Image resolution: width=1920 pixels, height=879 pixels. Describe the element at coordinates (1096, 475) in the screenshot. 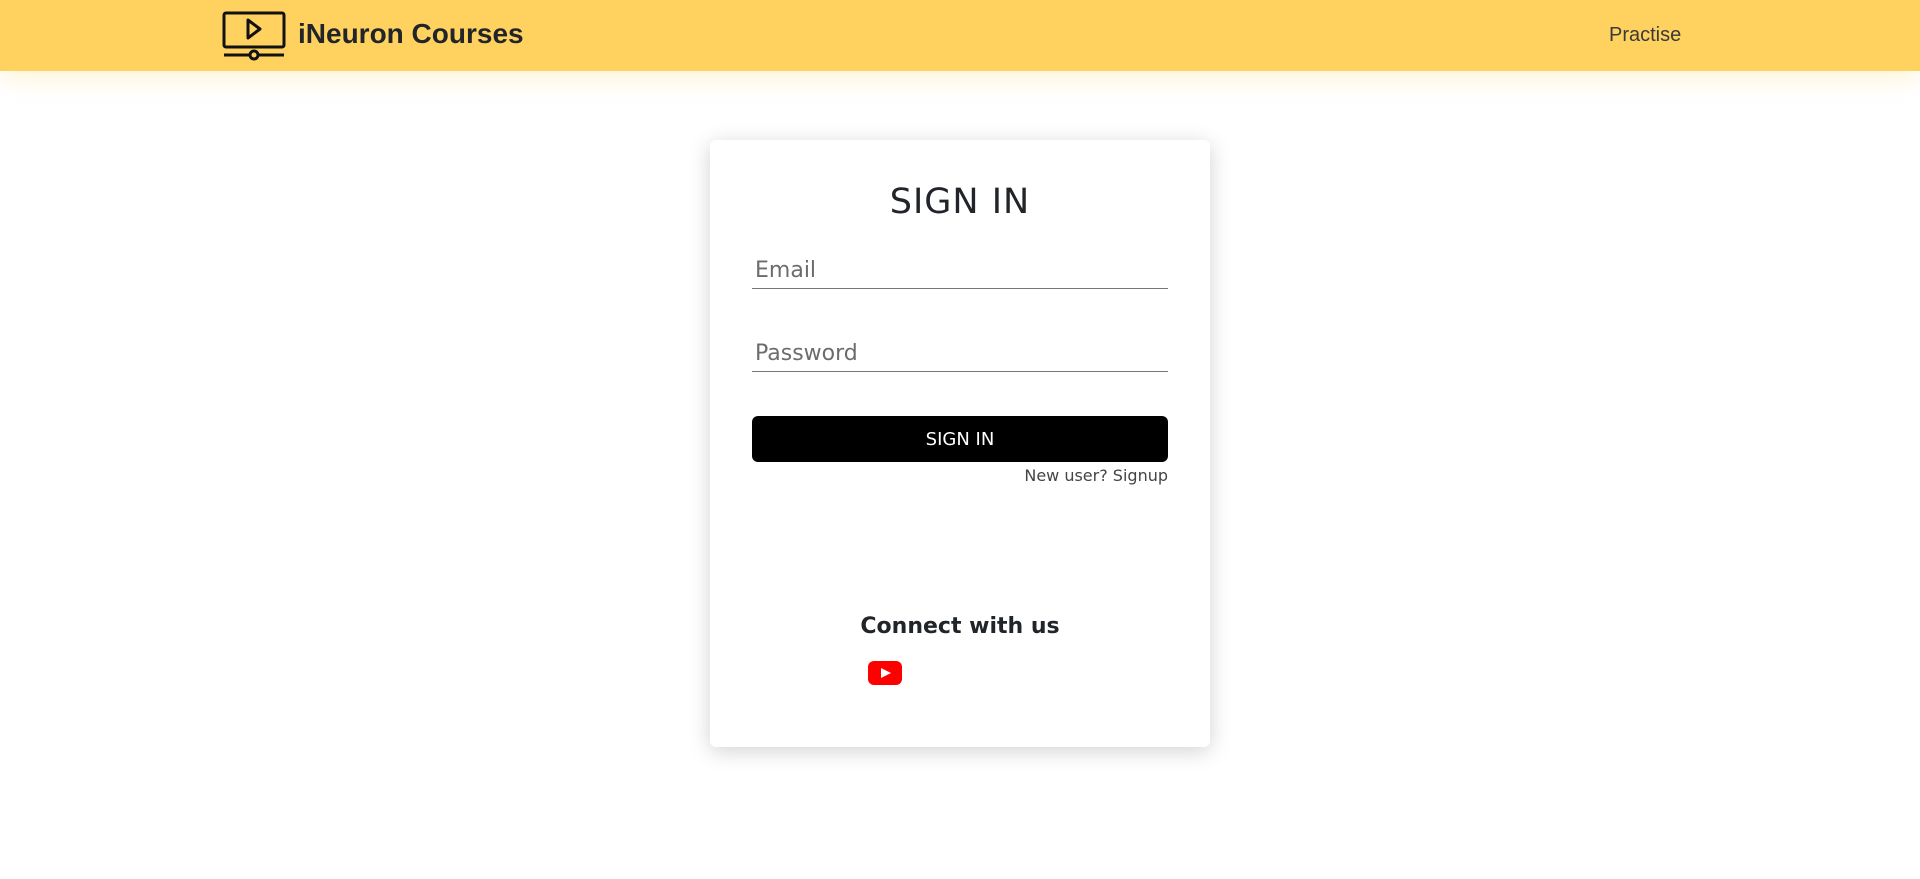

I see `signup-link: New user? Signup` at that location.